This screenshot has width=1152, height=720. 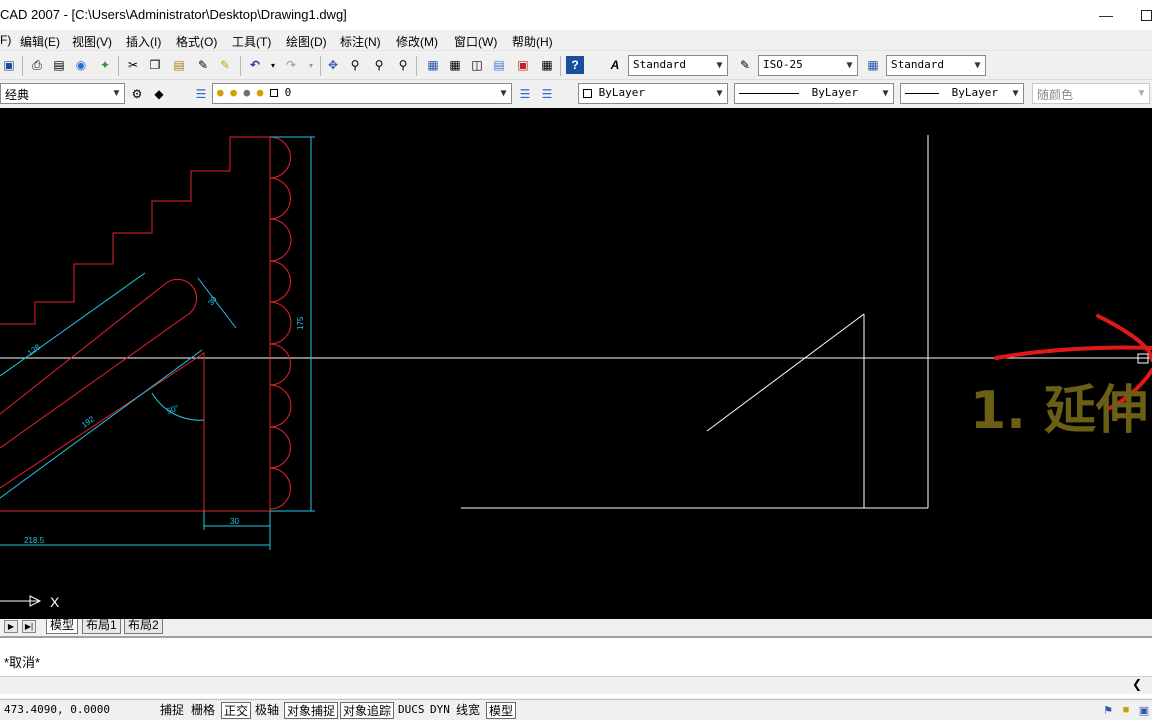 I want to click on paste-icon: ▤, so click(x=179, y=65).